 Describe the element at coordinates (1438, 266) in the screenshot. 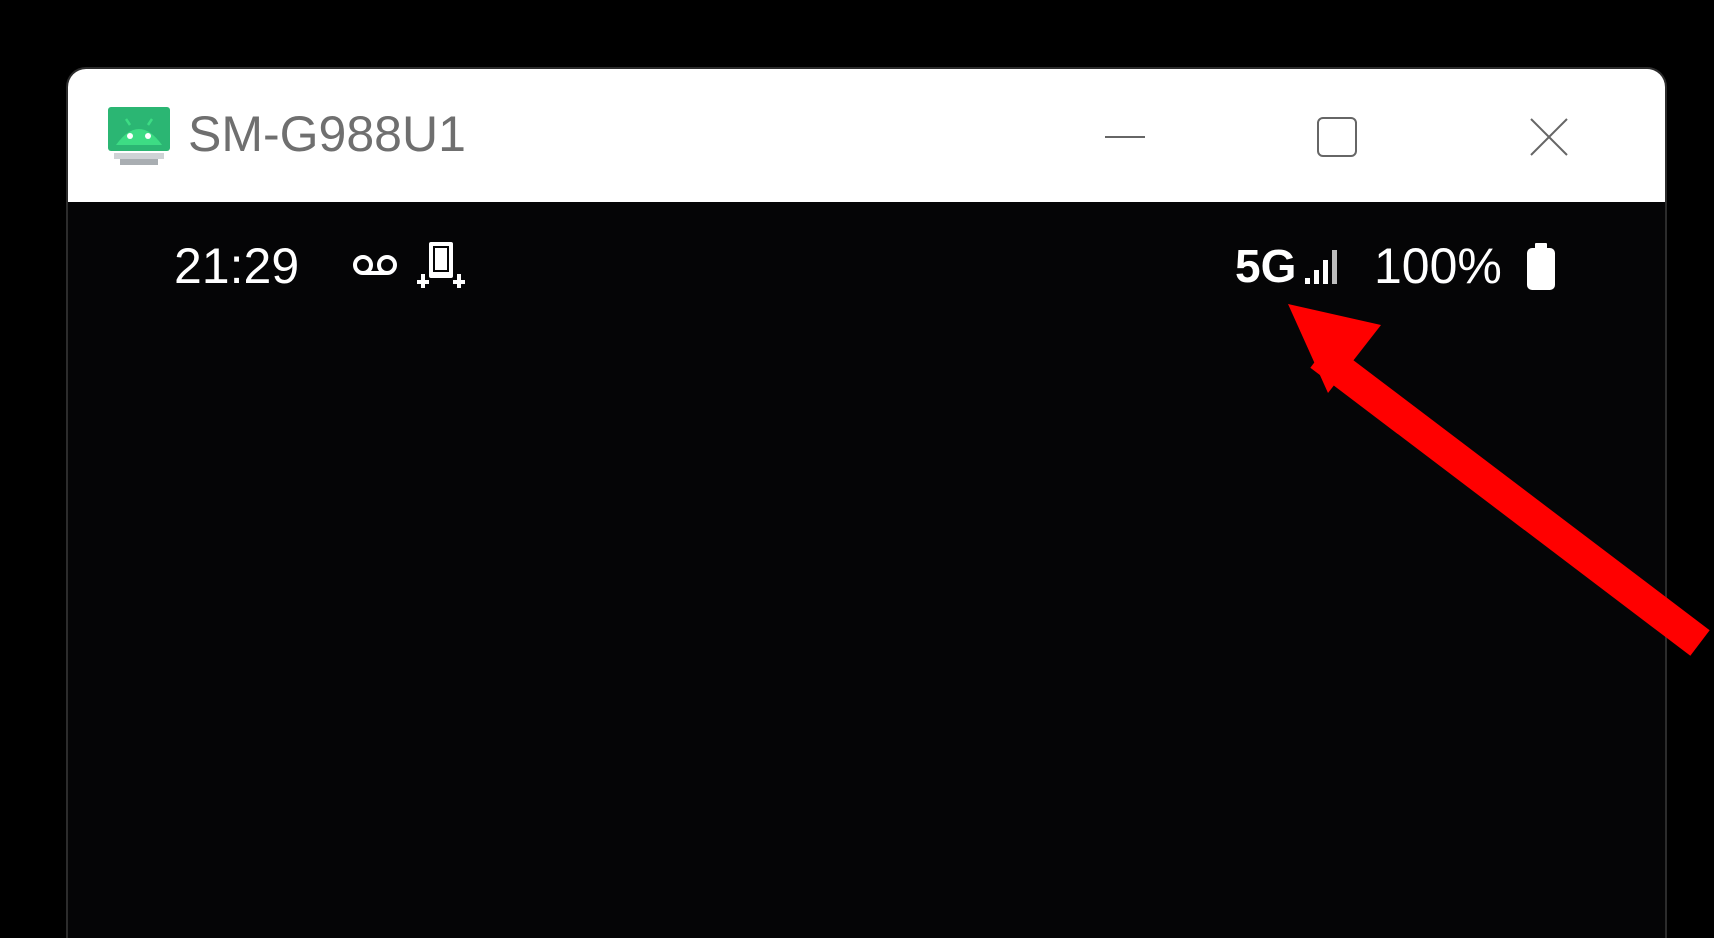

I see `battery-percent: 100%` at that location.